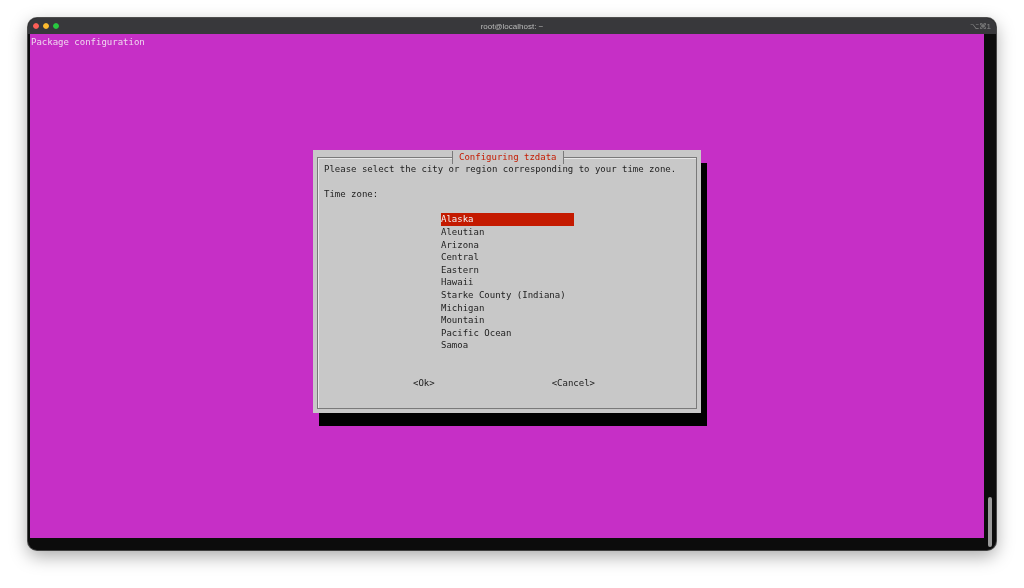  I want to click on list-item: Central, so click(507, 257).